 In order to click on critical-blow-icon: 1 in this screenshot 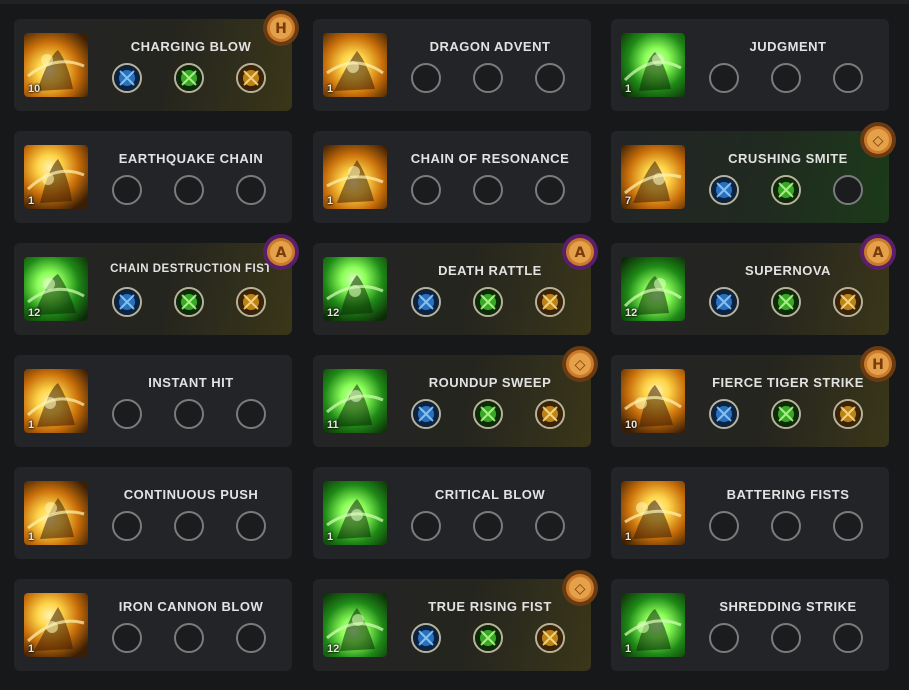, I will do `click(355, 513)`.